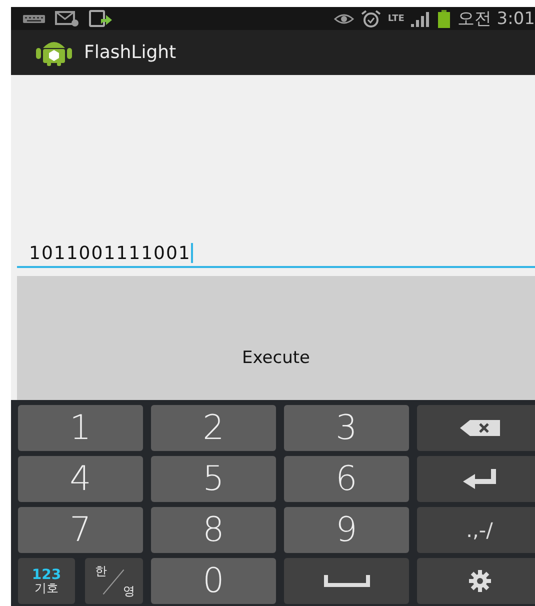 This screenshot has width=535, height=606. What do you see at coordinates (213, 581) in the screenshot?
I see `digit-key: 0` at bounding box center [213, 581].